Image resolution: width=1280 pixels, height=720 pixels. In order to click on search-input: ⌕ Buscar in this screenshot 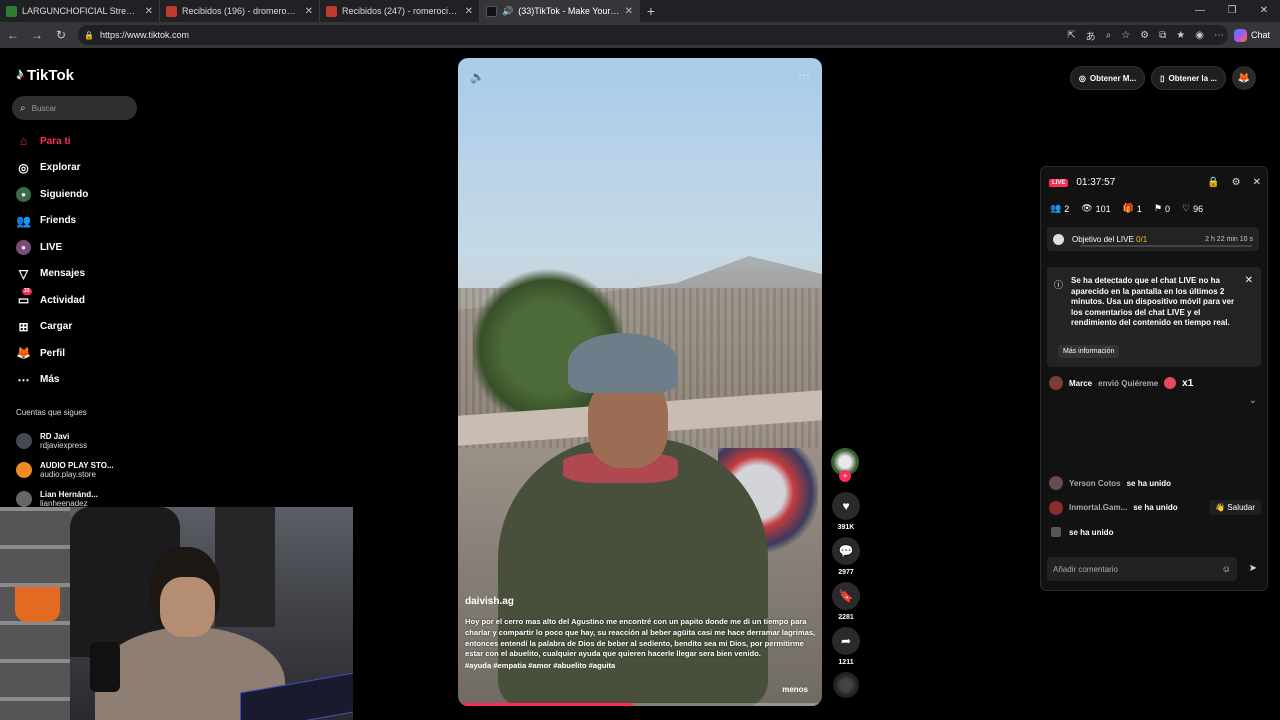, I will do `click(74, 108)`.